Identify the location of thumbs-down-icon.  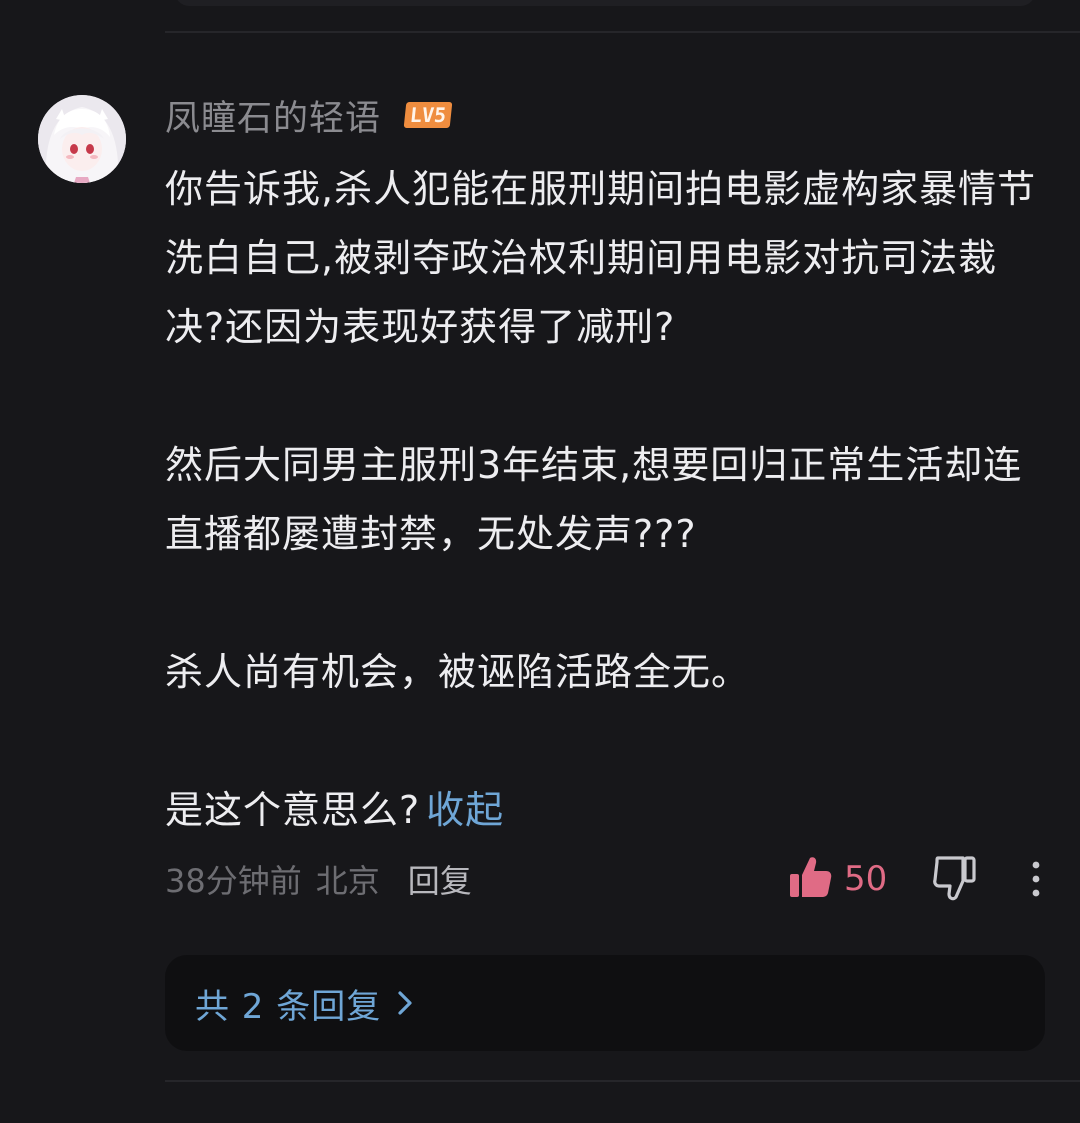
(955, 881).